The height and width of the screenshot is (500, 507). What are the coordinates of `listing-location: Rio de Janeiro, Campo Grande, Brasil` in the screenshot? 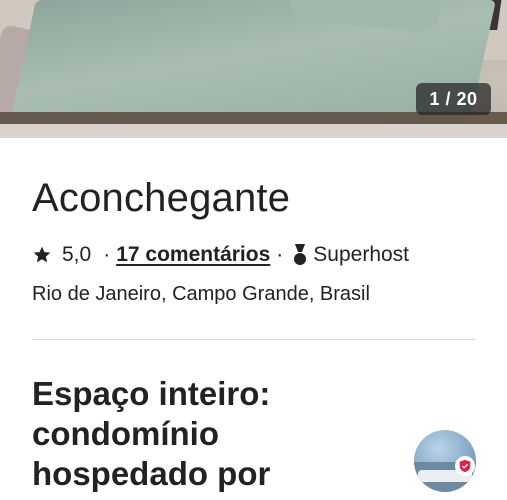 It's located at (201, 294).